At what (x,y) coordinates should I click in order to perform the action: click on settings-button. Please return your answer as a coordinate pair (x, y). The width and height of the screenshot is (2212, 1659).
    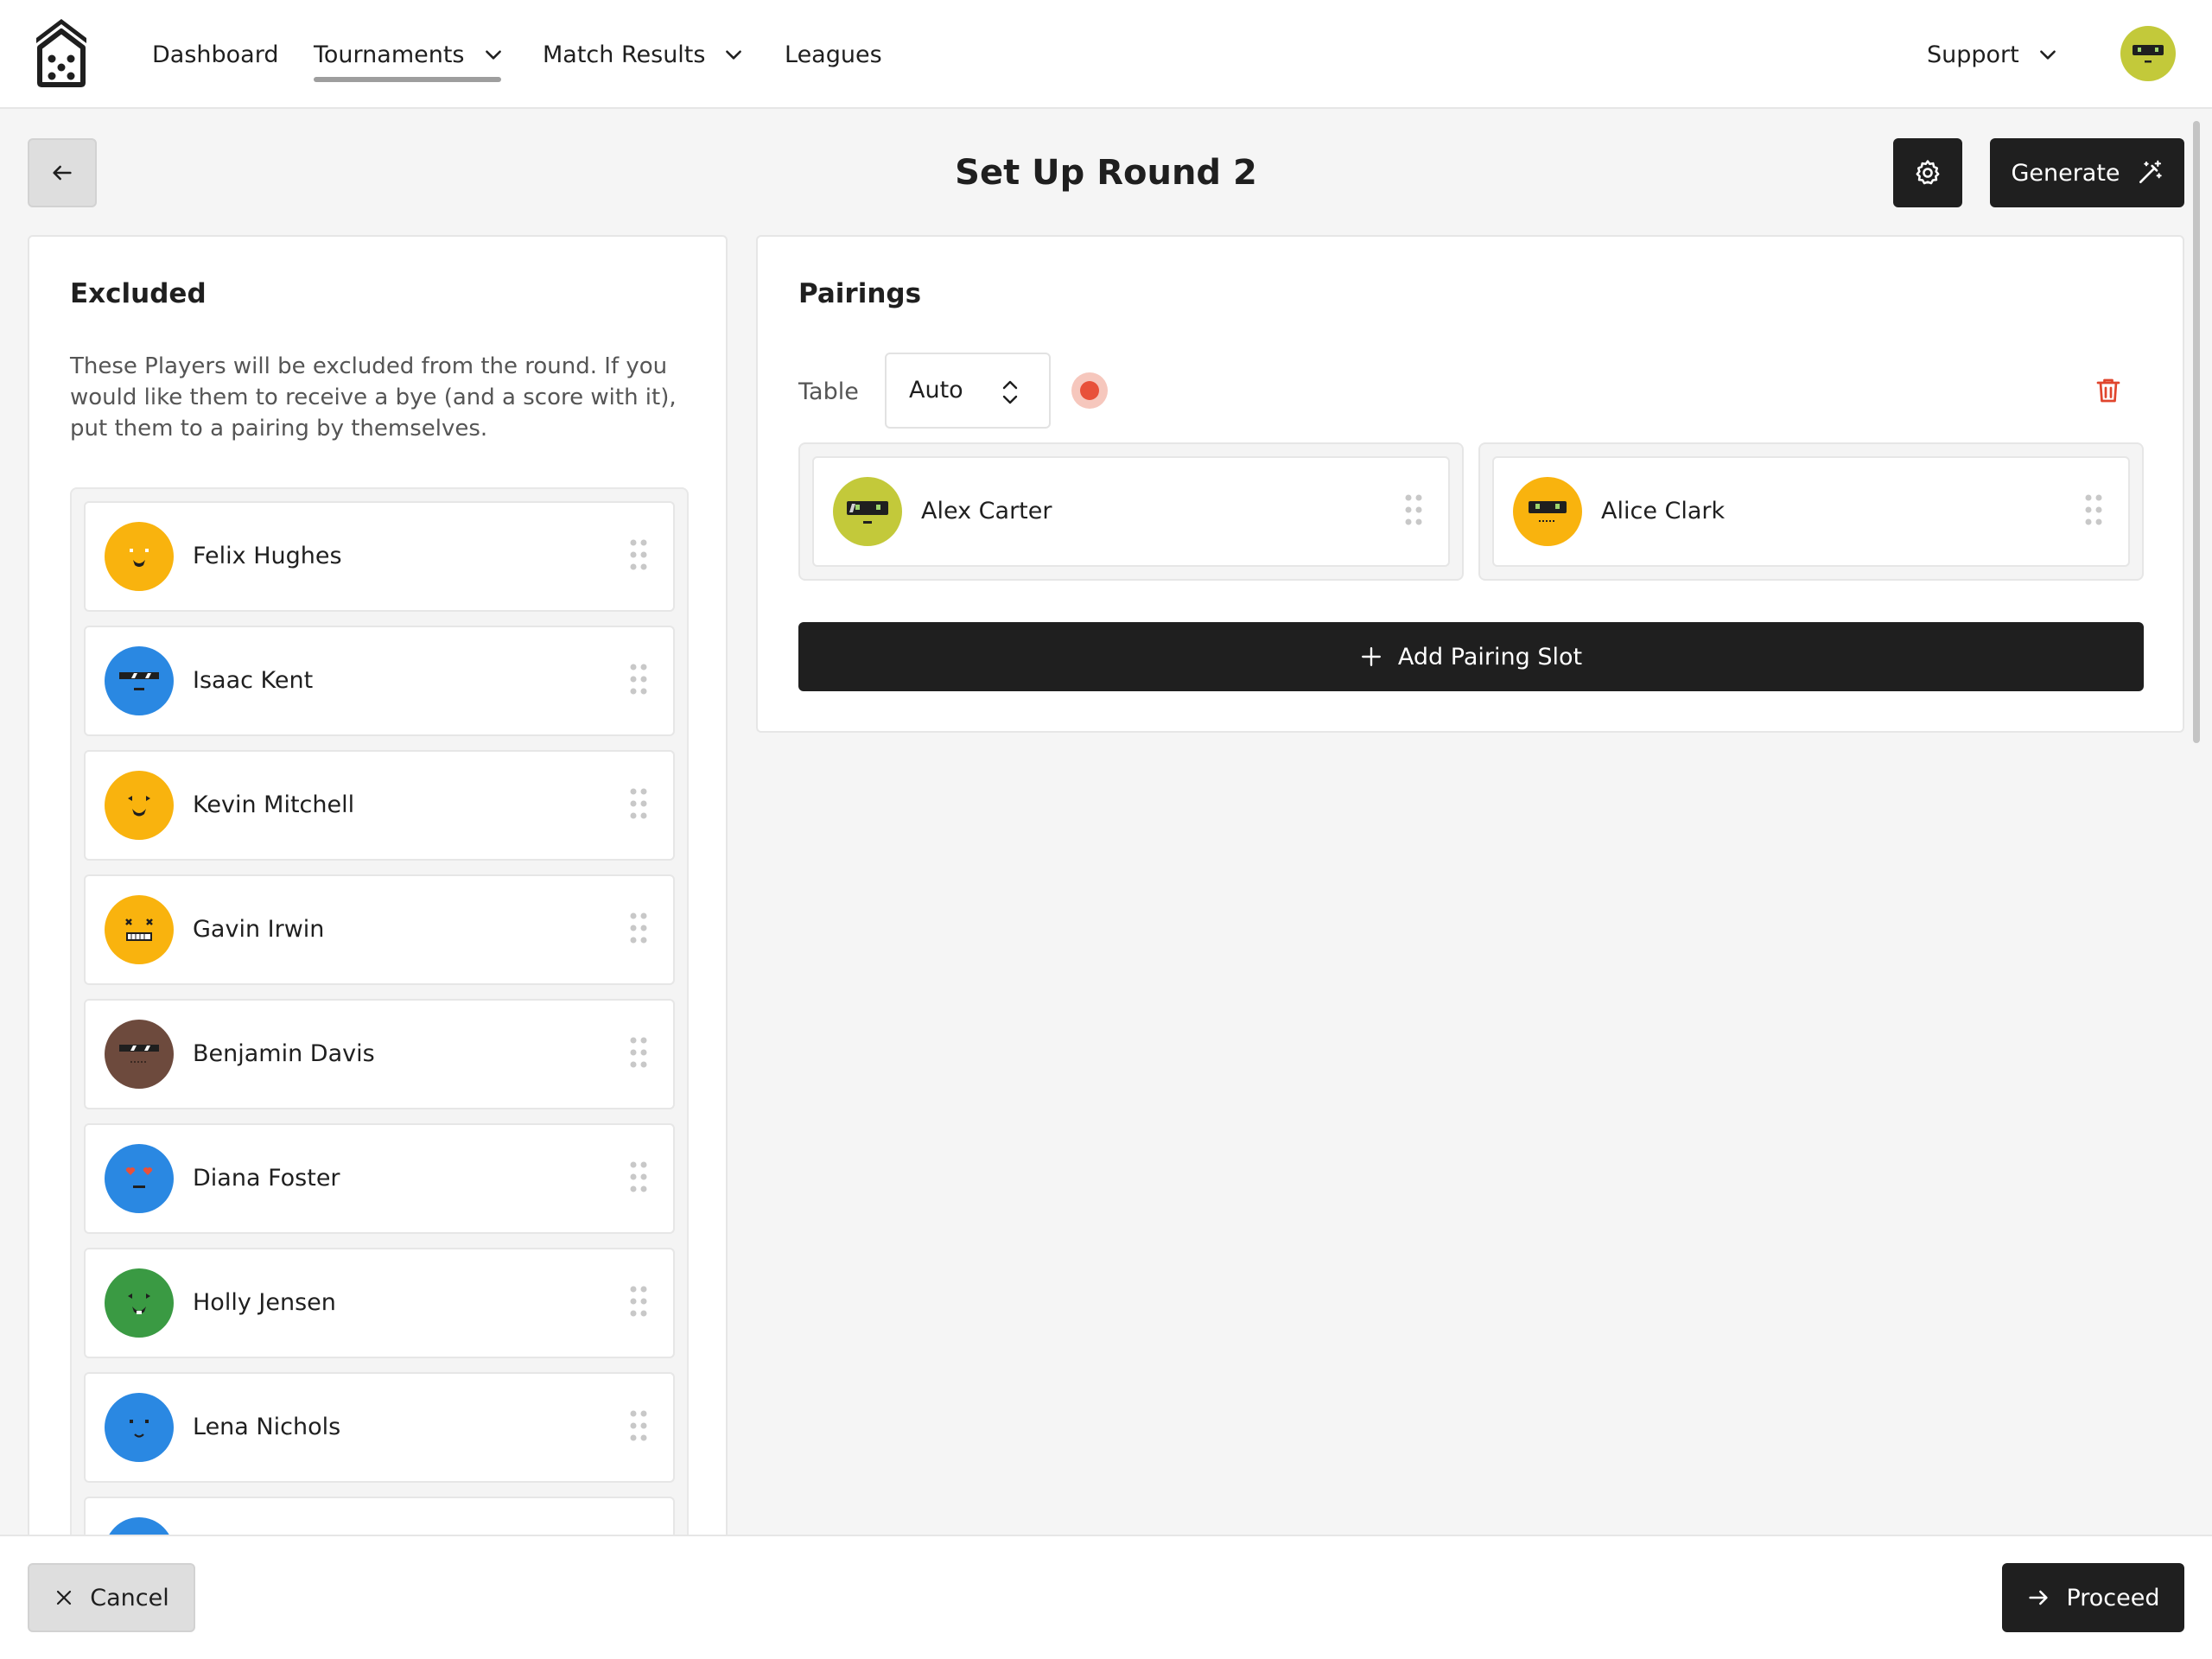
    Looking at the image, I should click on (1927, 172).